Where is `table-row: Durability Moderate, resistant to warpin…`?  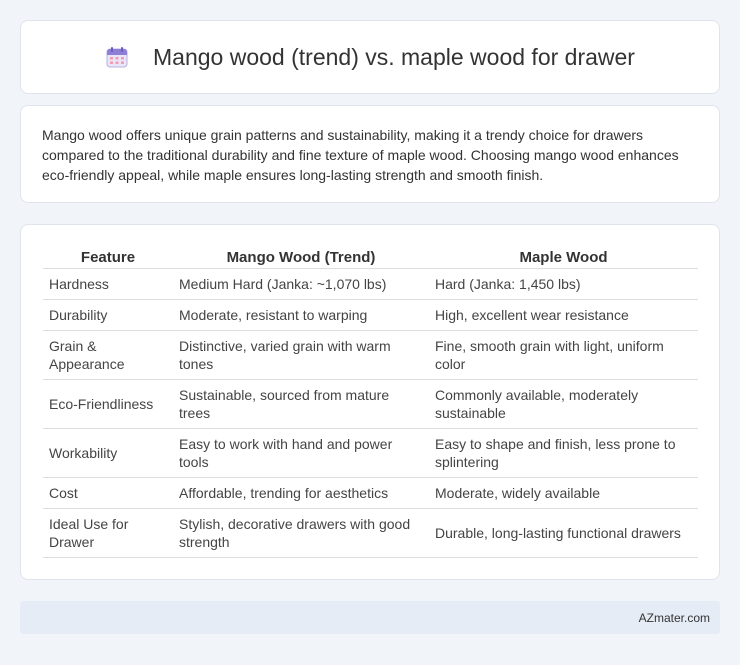 table-row: Durability Moderate, resistant to warpin… is located at coordinates (370, 315).